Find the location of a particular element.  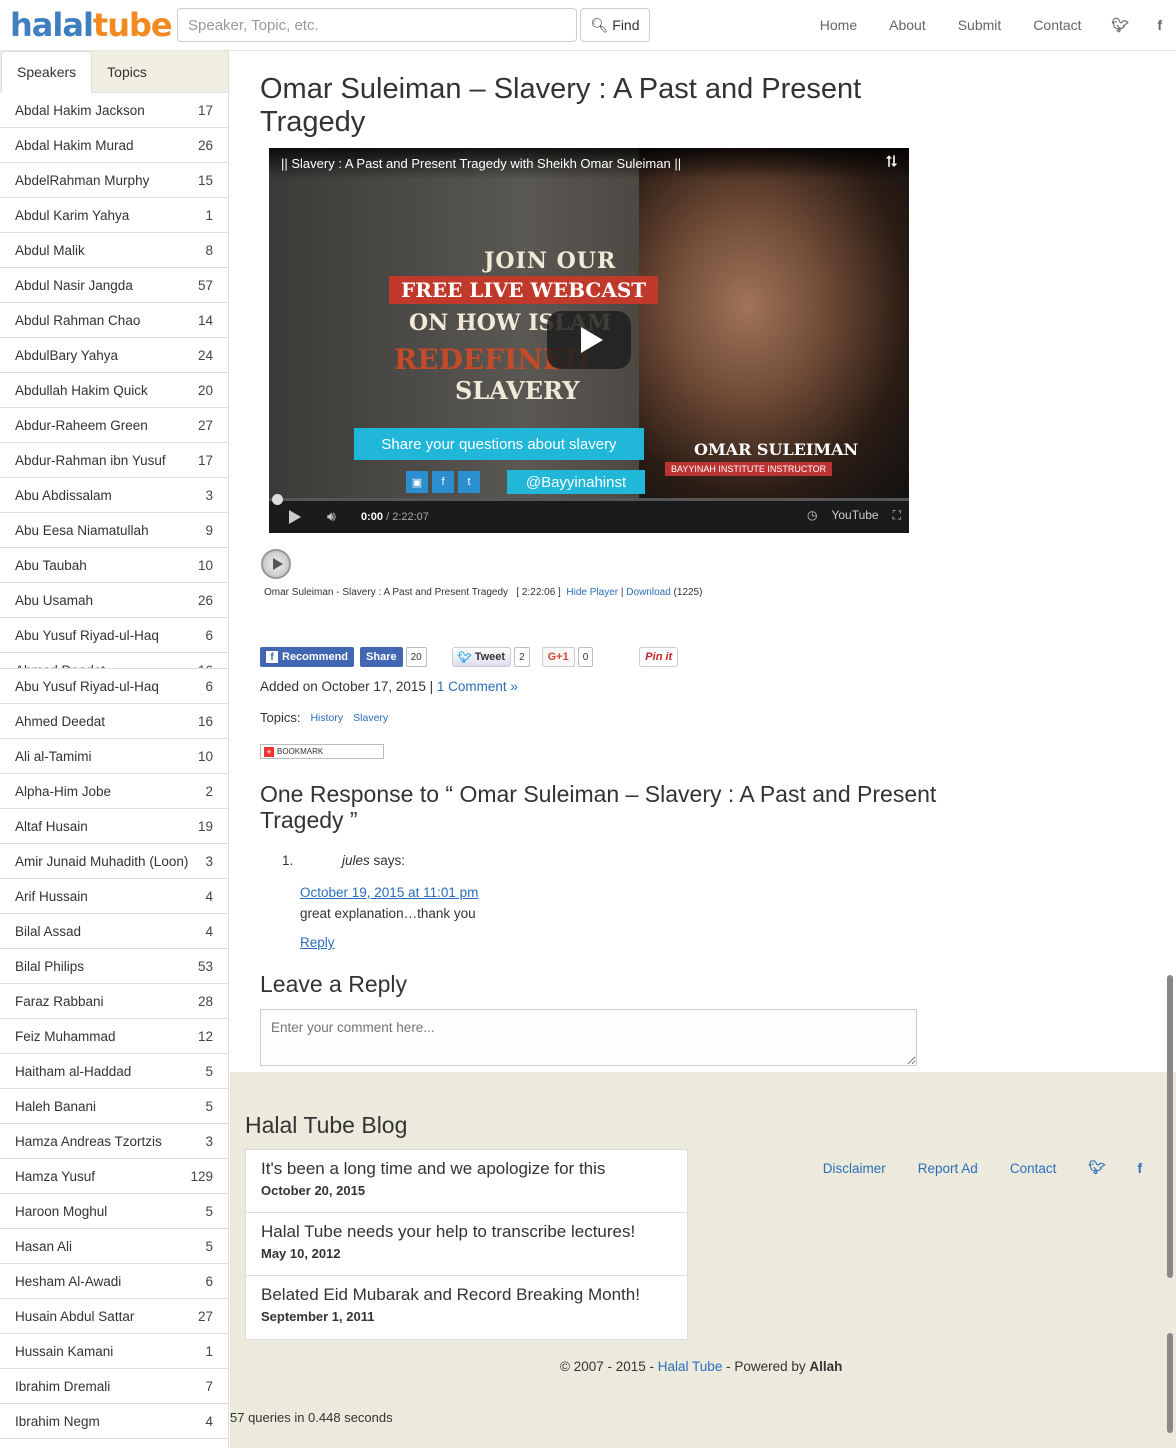

speaker-name: Abdal Hakim Jackson is located at coordinates (80, 110).